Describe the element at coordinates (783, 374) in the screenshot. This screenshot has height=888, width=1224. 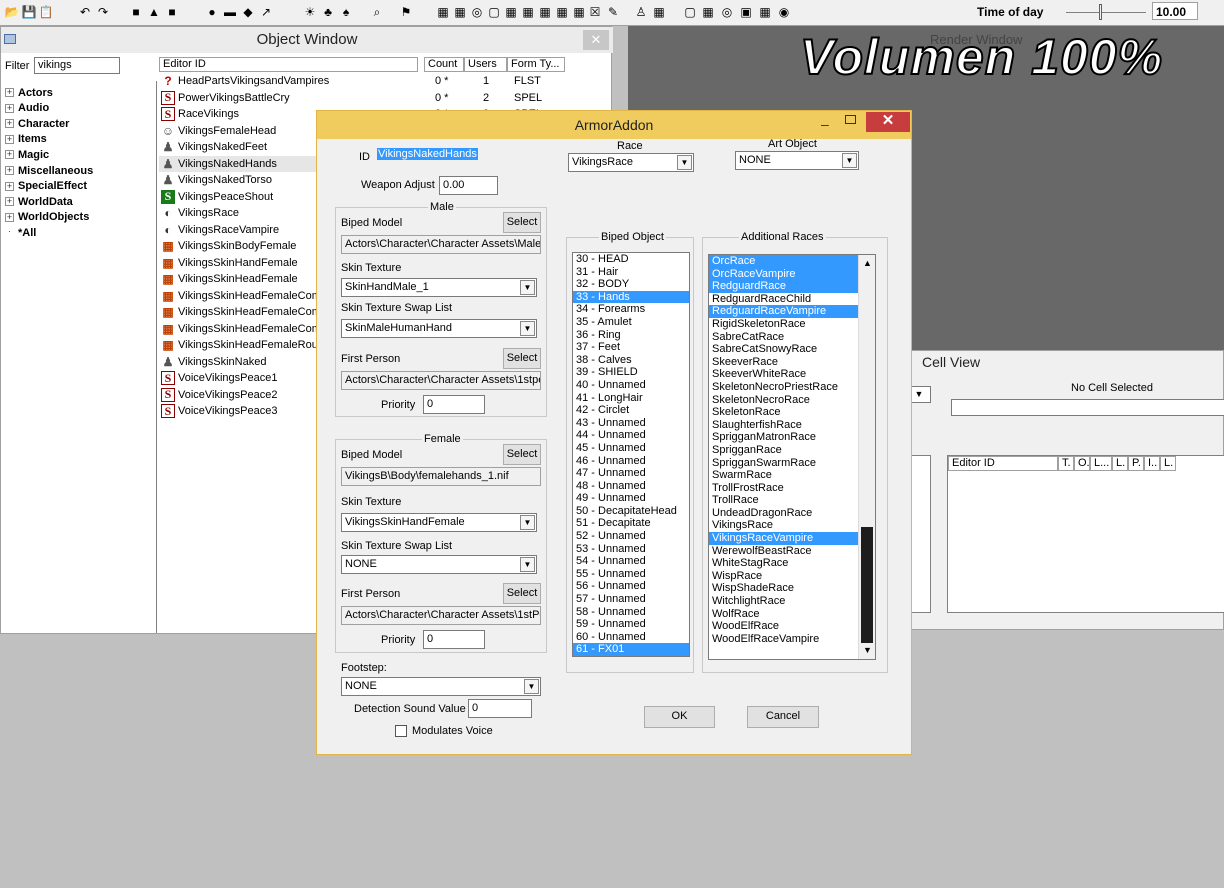
I see `race-item: SkeeverWhiteRace` at that location.